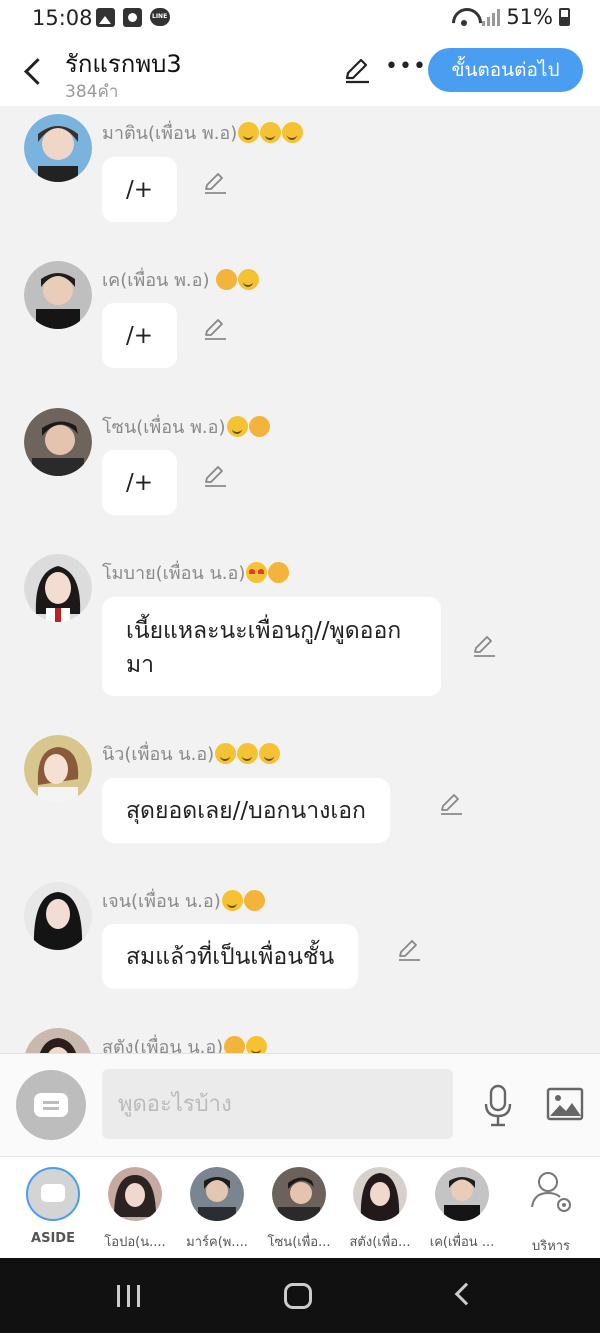  What do you see at coordinates (181, 279) in the screenshot?
I see `sender-name: เค(เพื่อน พ.อ)` at bounding box center [181, 279].